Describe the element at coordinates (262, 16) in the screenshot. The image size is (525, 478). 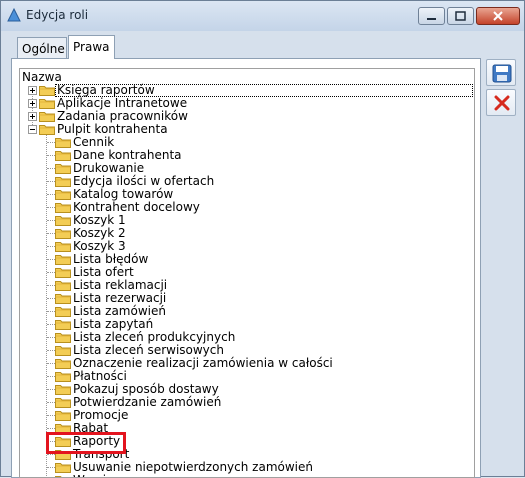
I see `title-bar: Edycja roli` at that location.